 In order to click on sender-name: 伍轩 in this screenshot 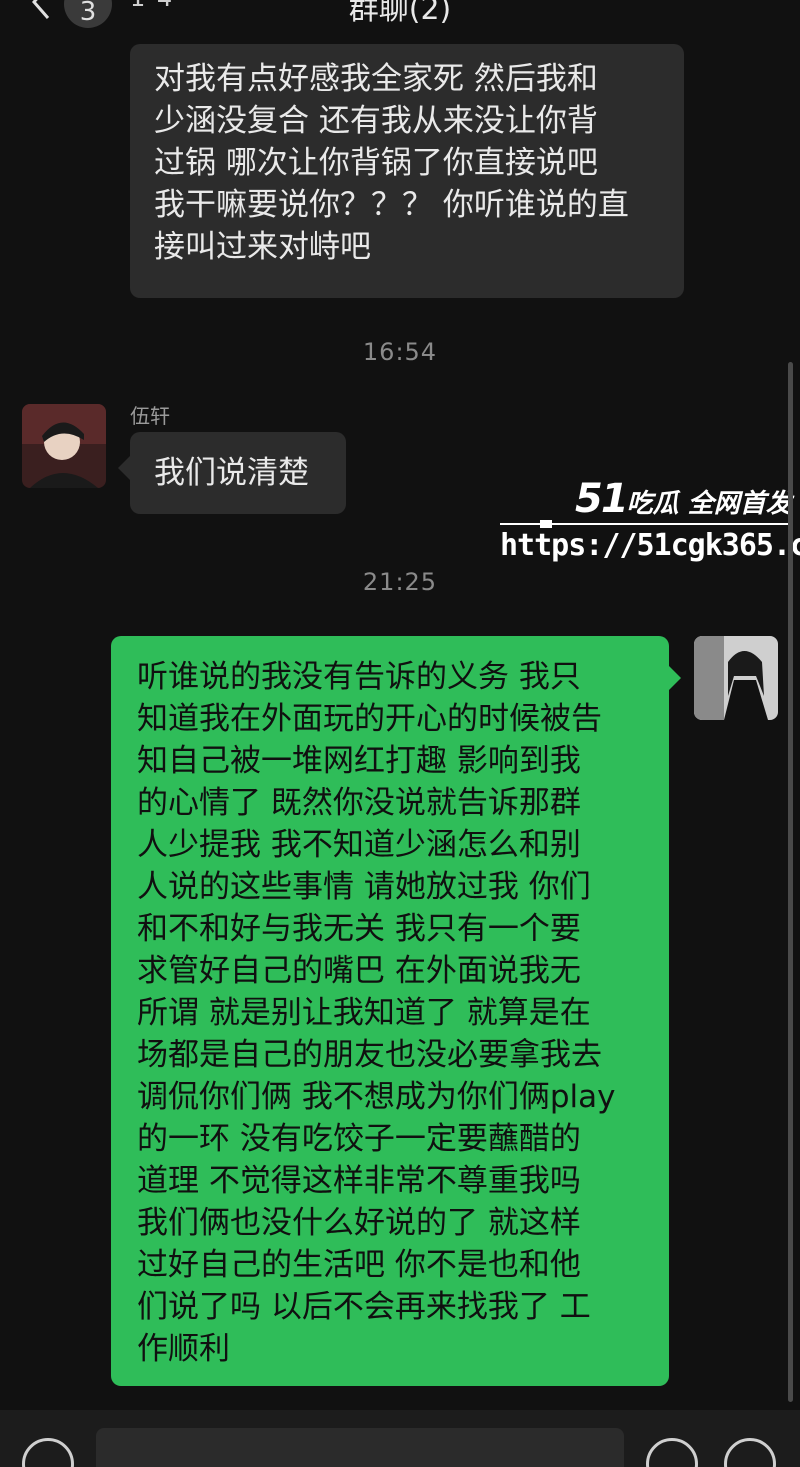, I will do `click(150, 416)`.